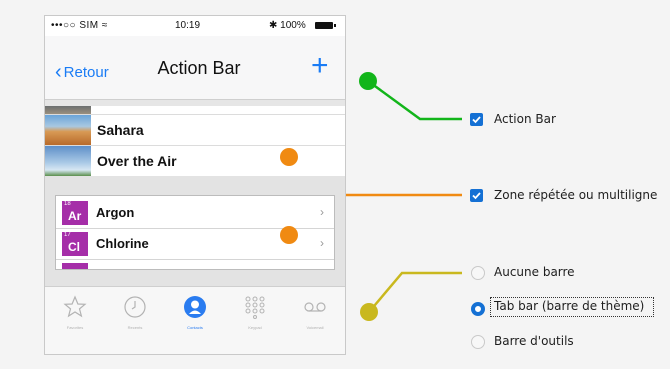 The image size is (670, 385). I want to click on action-bar-option-label: Action Bar, so click(525, 119).